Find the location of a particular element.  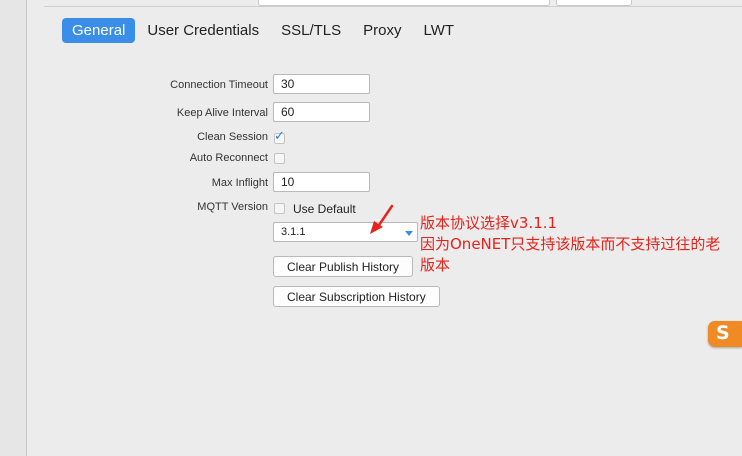

top-separator is located at coordinates (393, 6).